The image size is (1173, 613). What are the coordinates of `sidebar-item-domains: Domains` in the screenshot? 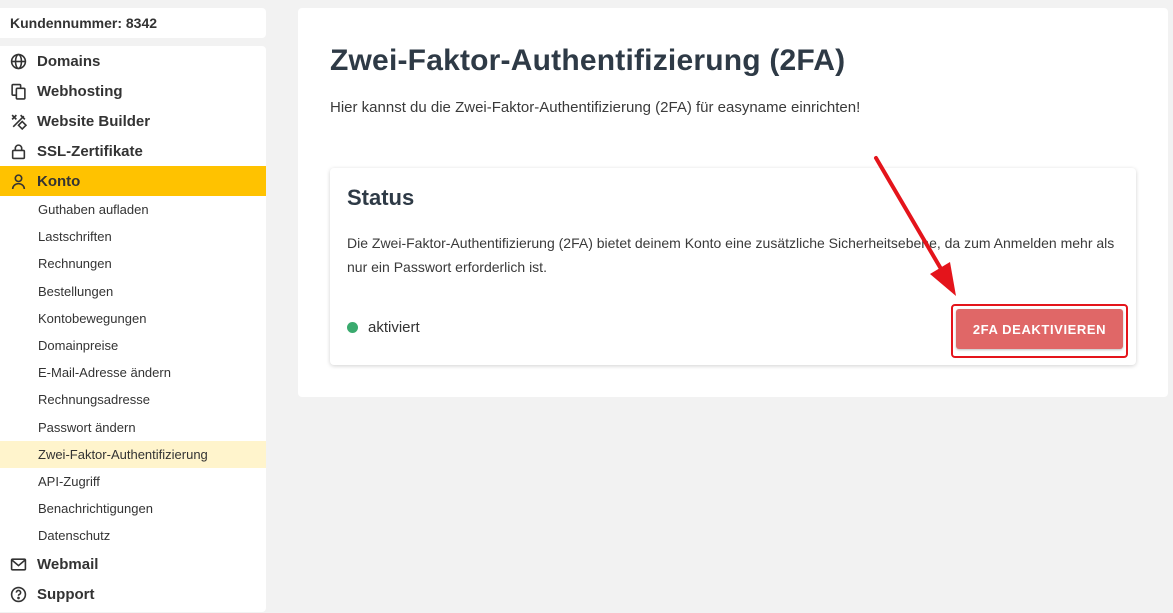 It's located at (133, 61).